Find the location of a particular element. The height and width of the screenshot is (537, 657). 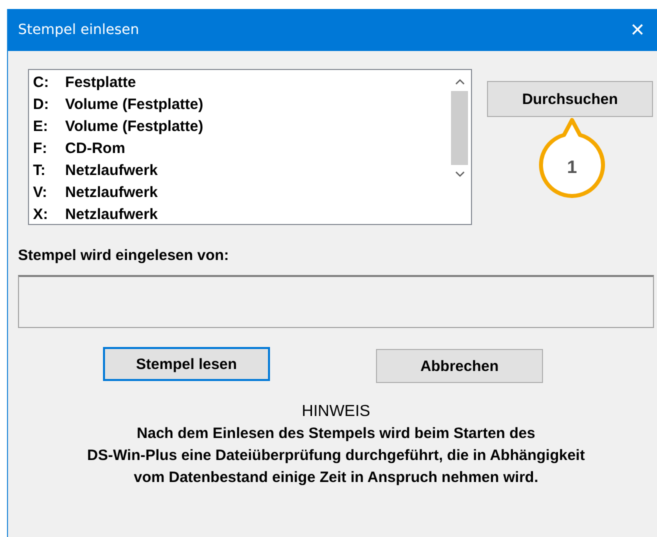

scroll-down-icon is located at coordinates (459, 174).